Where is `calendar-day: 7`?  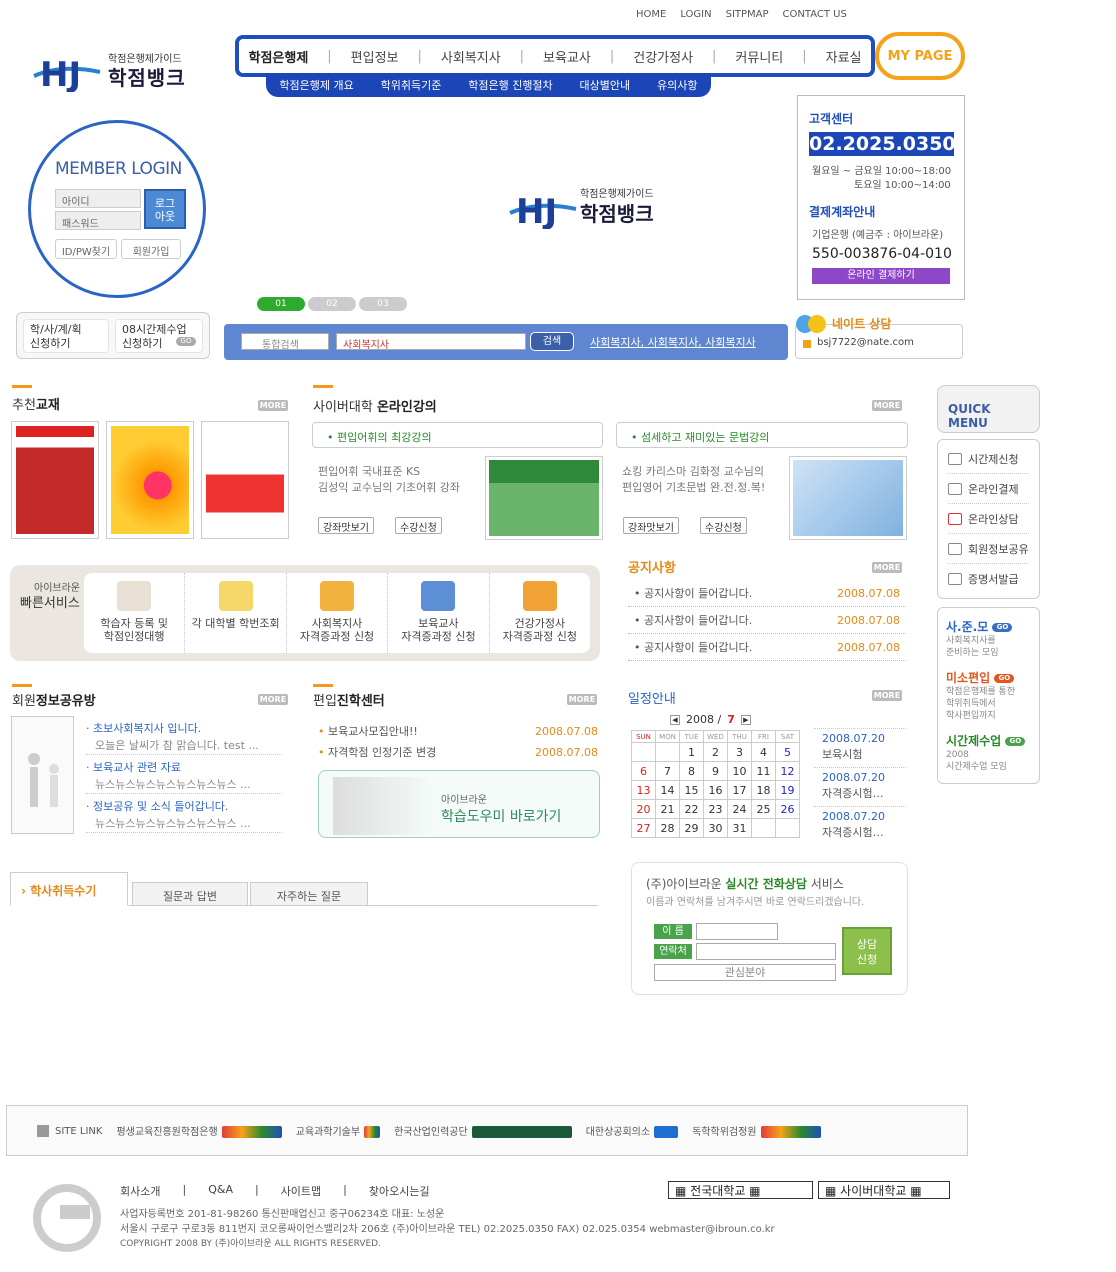
calendar-day: 7 is located at coordinates (667, 771).